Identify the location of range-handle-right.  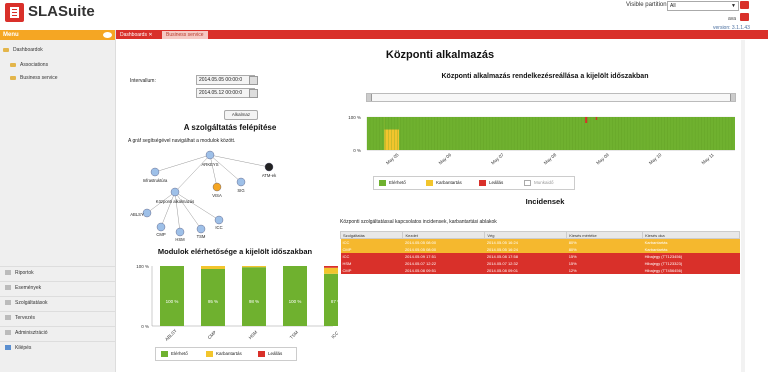
(732, 97).